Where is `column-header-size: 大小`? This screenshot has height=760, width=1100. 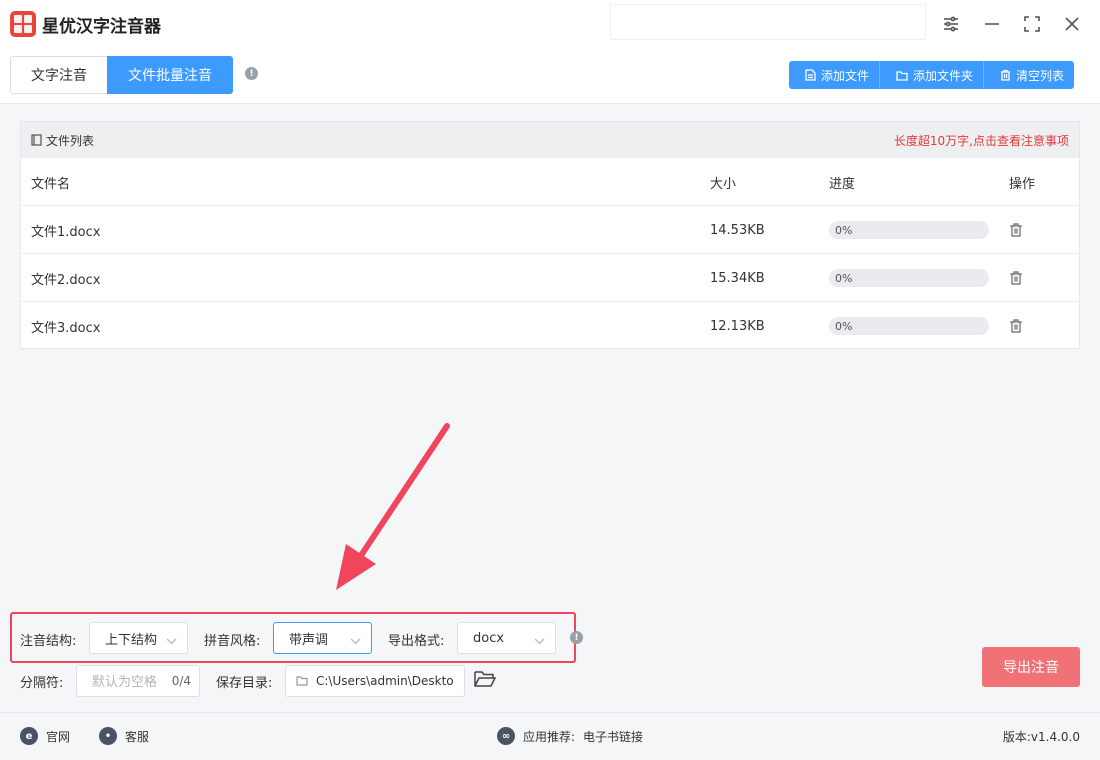 column-header-size: 大小 is located at coordinates (723, 184).